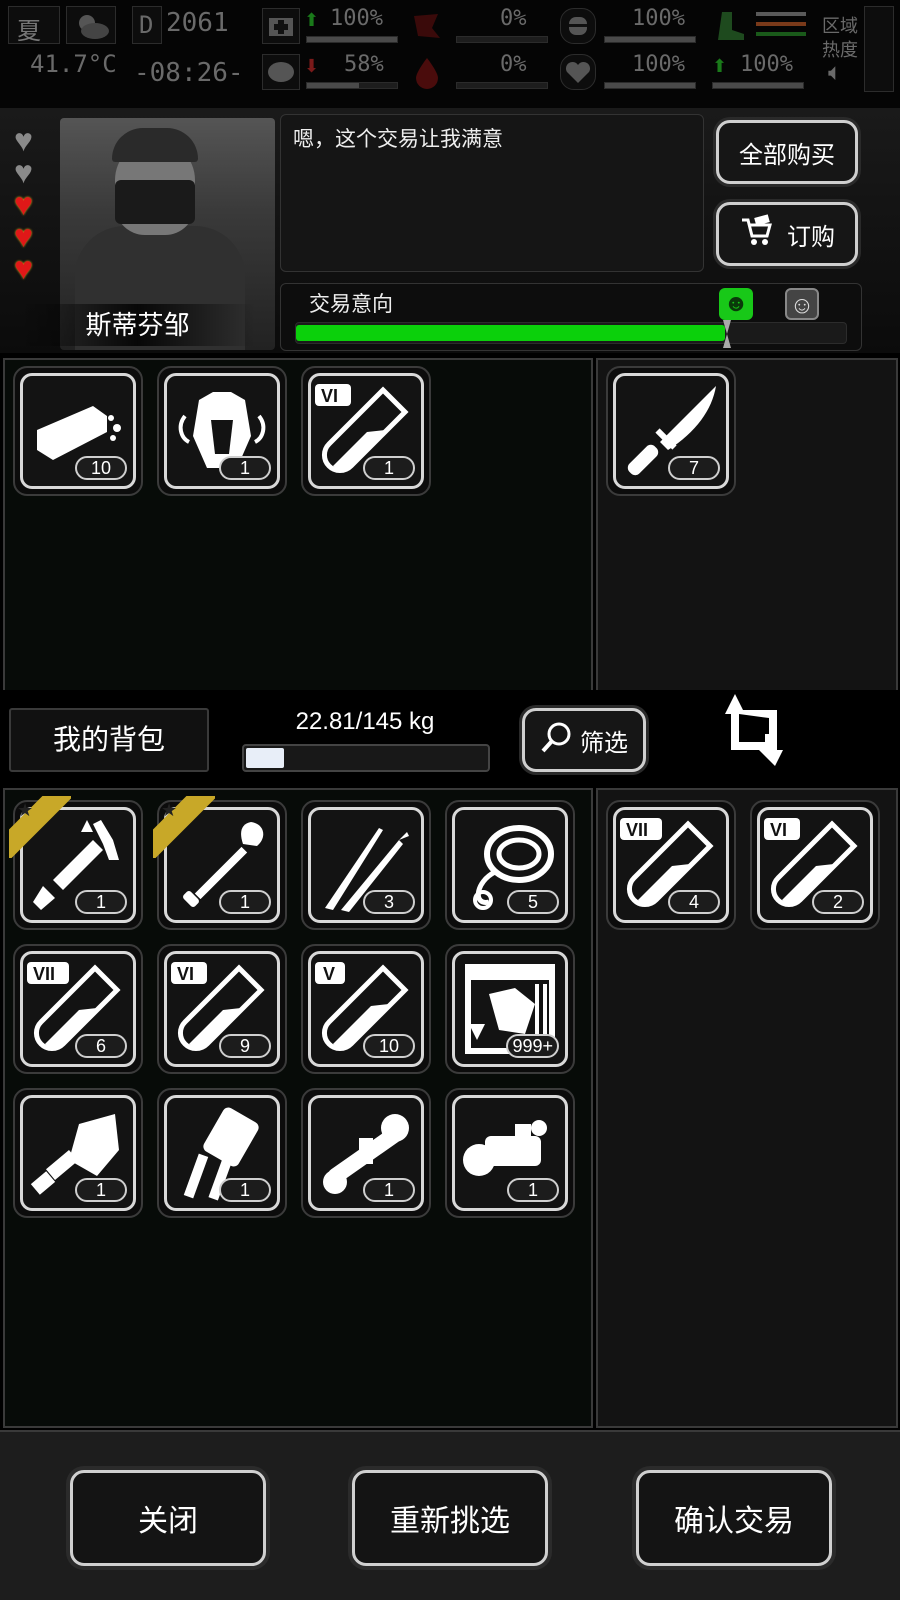 The height and width of the screenshot is (1600, 900). Describe the element at coordinates (366, 758) in the screenshot. I see `bag-weight-bar` at that location.